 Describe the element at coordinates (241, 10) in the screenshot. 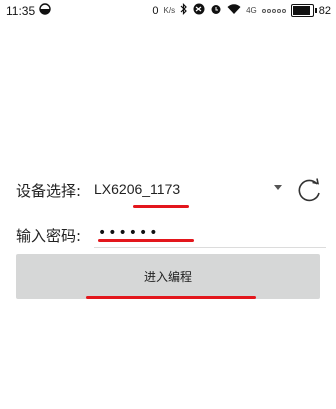

I see `status-bar-right: 0 K/s 4G 82` at that location.